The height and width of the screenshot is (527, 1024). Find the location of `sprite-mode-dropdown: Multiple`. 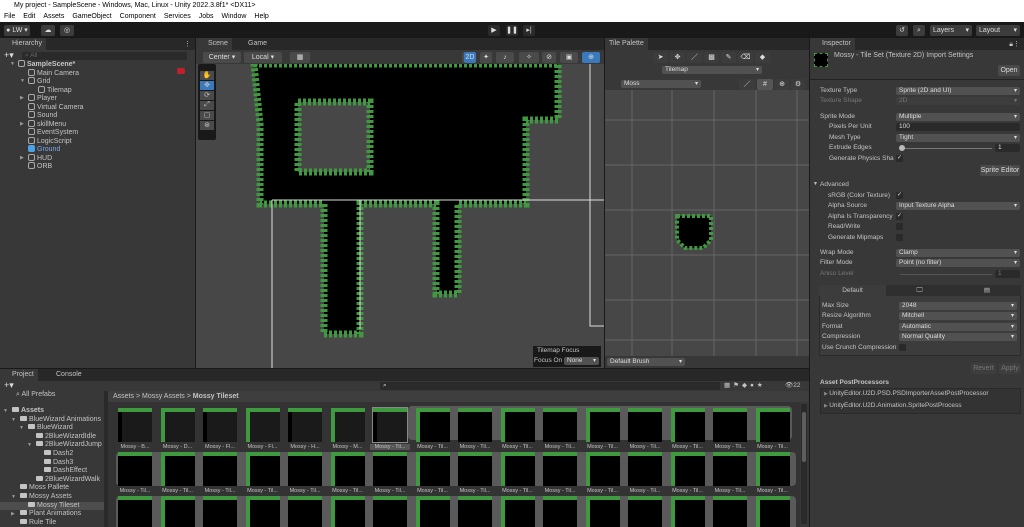

sprite-mode-dropdown: Multiple is located at coordinates (958, 117).